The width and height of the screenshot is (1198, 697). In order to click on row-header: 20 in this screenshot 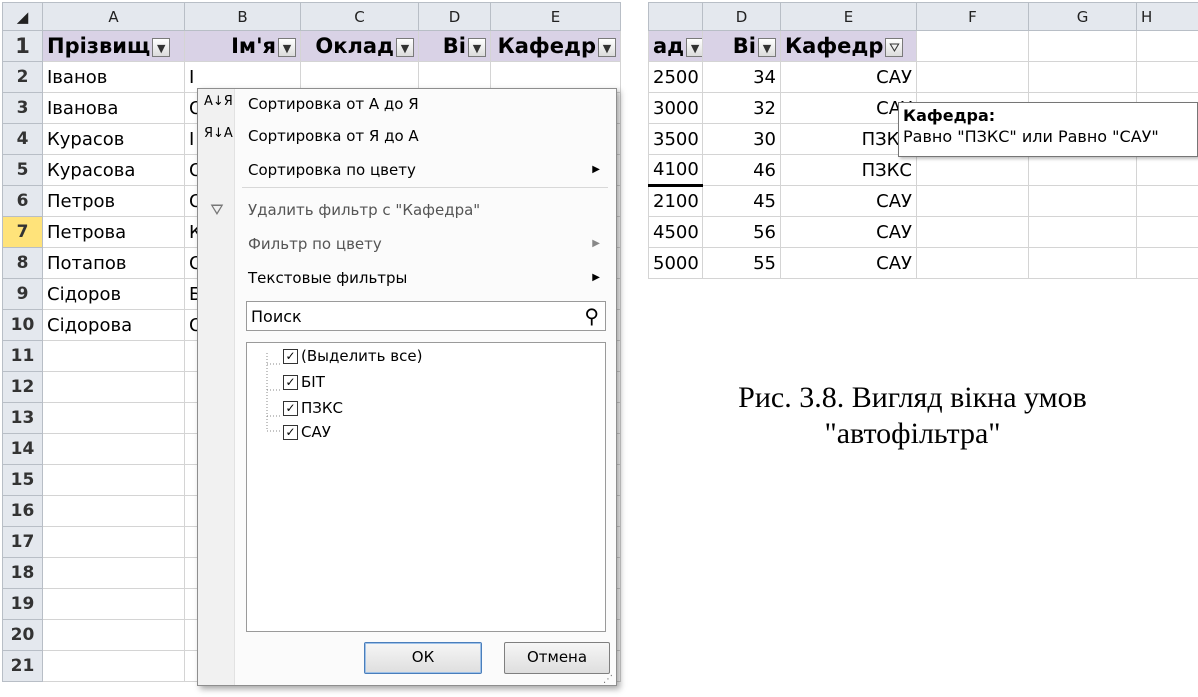, I will do `click(22, 635)`.